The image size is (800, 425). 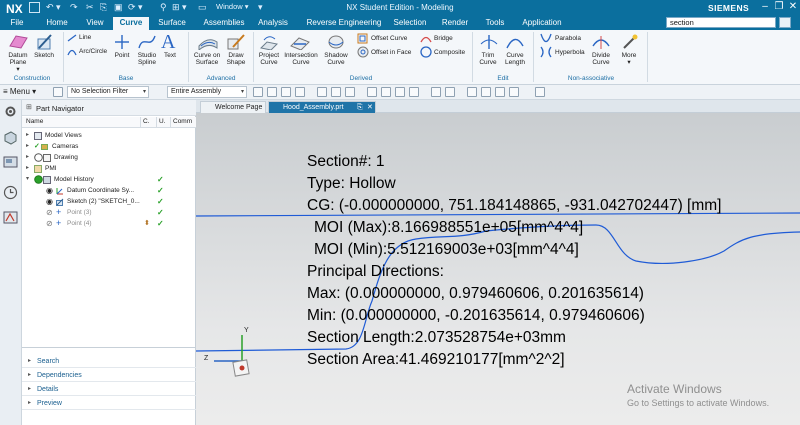 I want to click on view-orient-icon, so click(x=472, y=92).